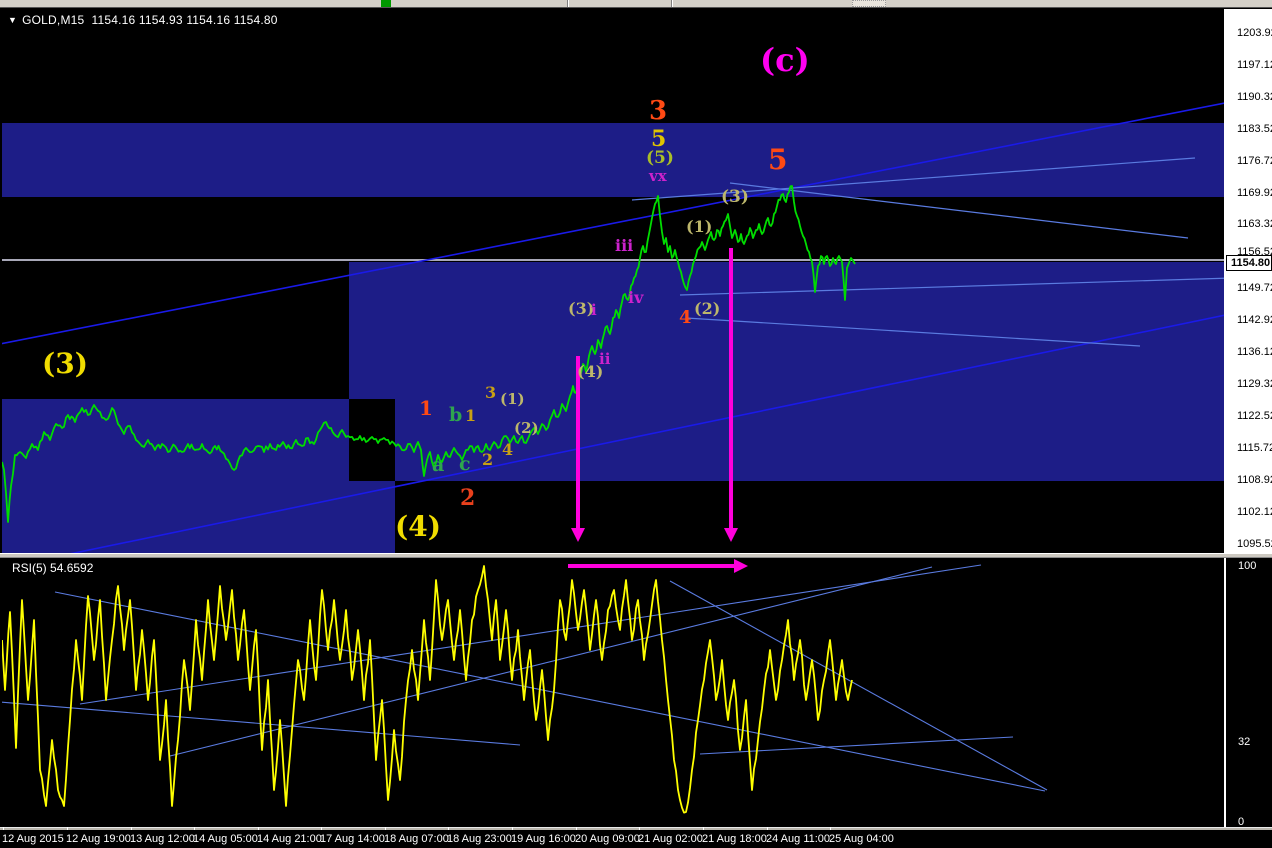 This screenshot has height=848, width=1272. I want to click on rsi-tick-label: 100, so click(1247, 566).